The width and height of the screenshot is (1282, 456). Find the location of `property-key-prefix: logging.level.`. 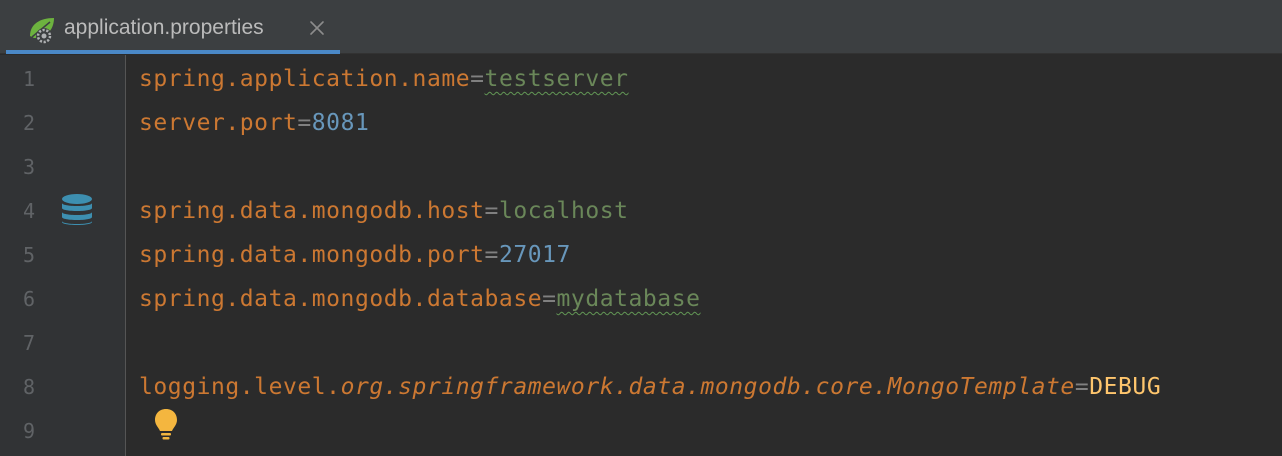

property-key-prefix: logging.level. is located at coordinates (240, 387).